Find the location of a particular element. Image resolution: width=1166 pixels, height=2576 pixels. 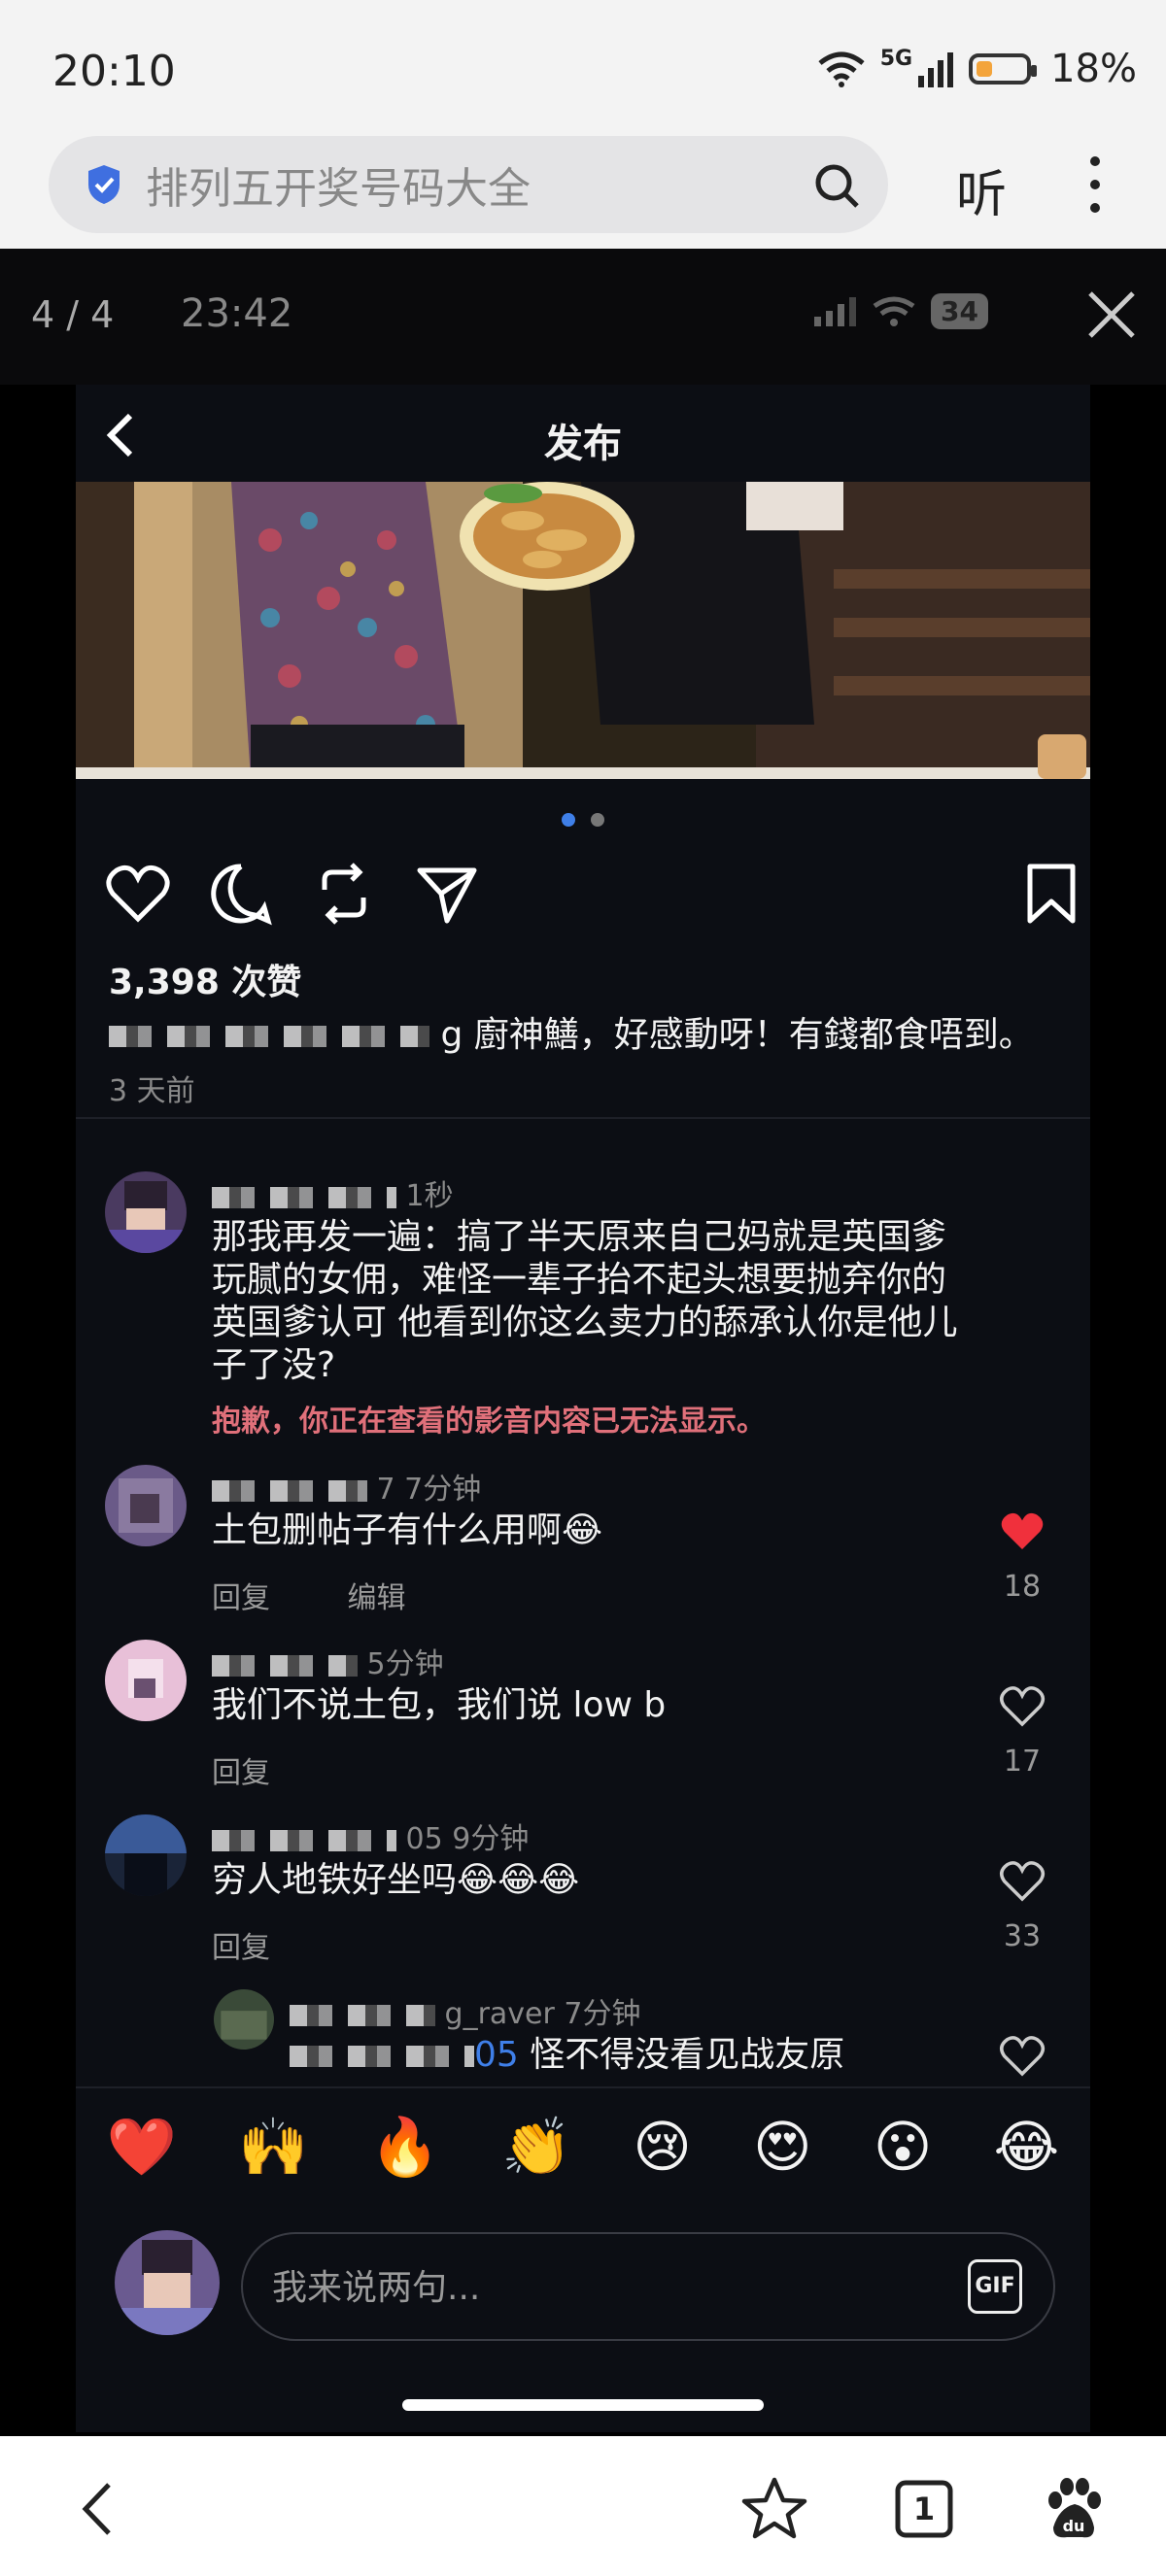

comment-text: 05 怪不得没看见战友原 is located at coordinates (567, 2055).